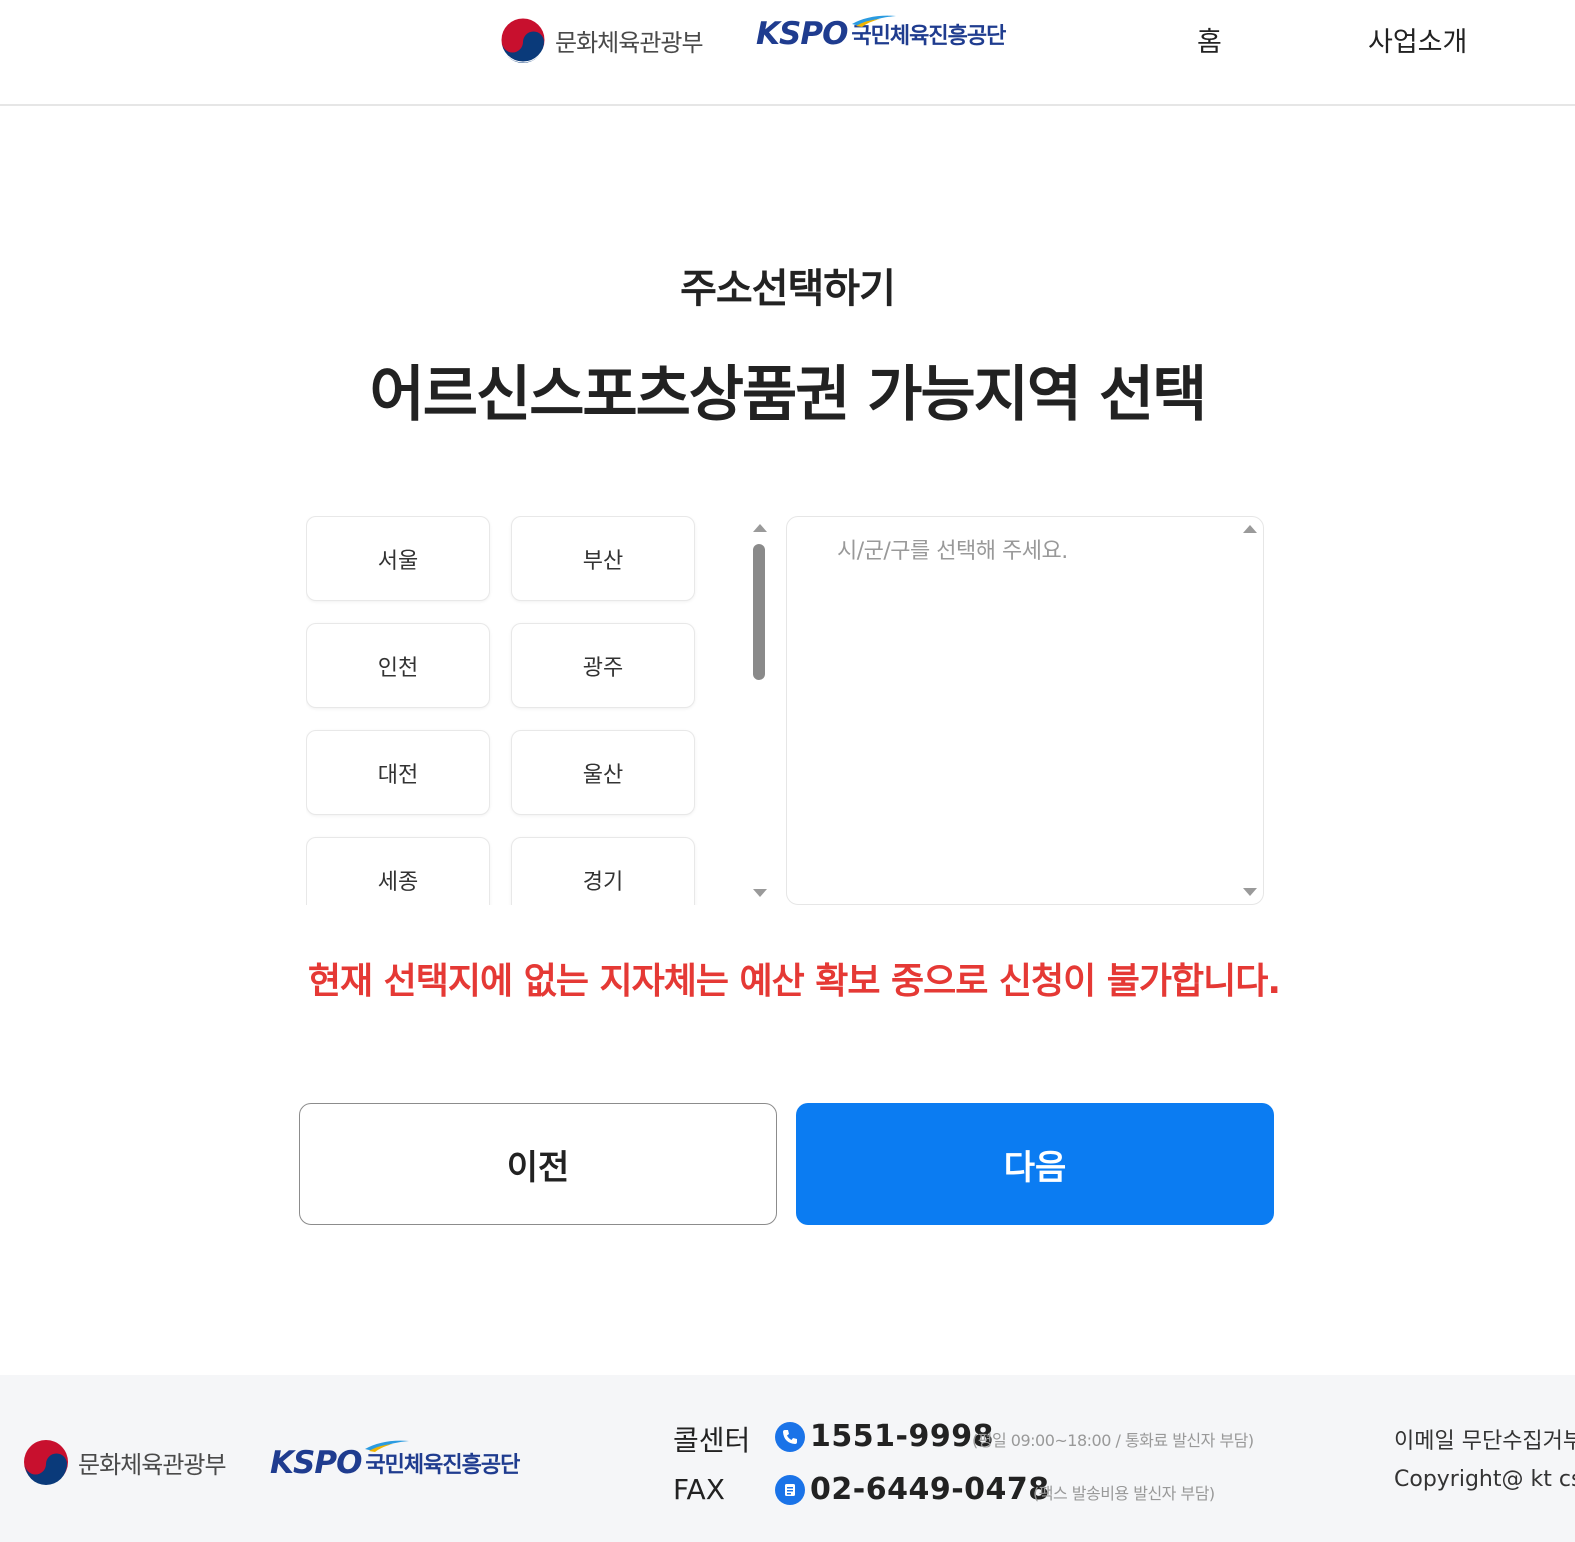 The height and width of the screenshot is (1542, 1575). What do you see at coordinates (790, 1437) in the screenshot?
I see `phone-icon` at bounding box center [790, 1437].